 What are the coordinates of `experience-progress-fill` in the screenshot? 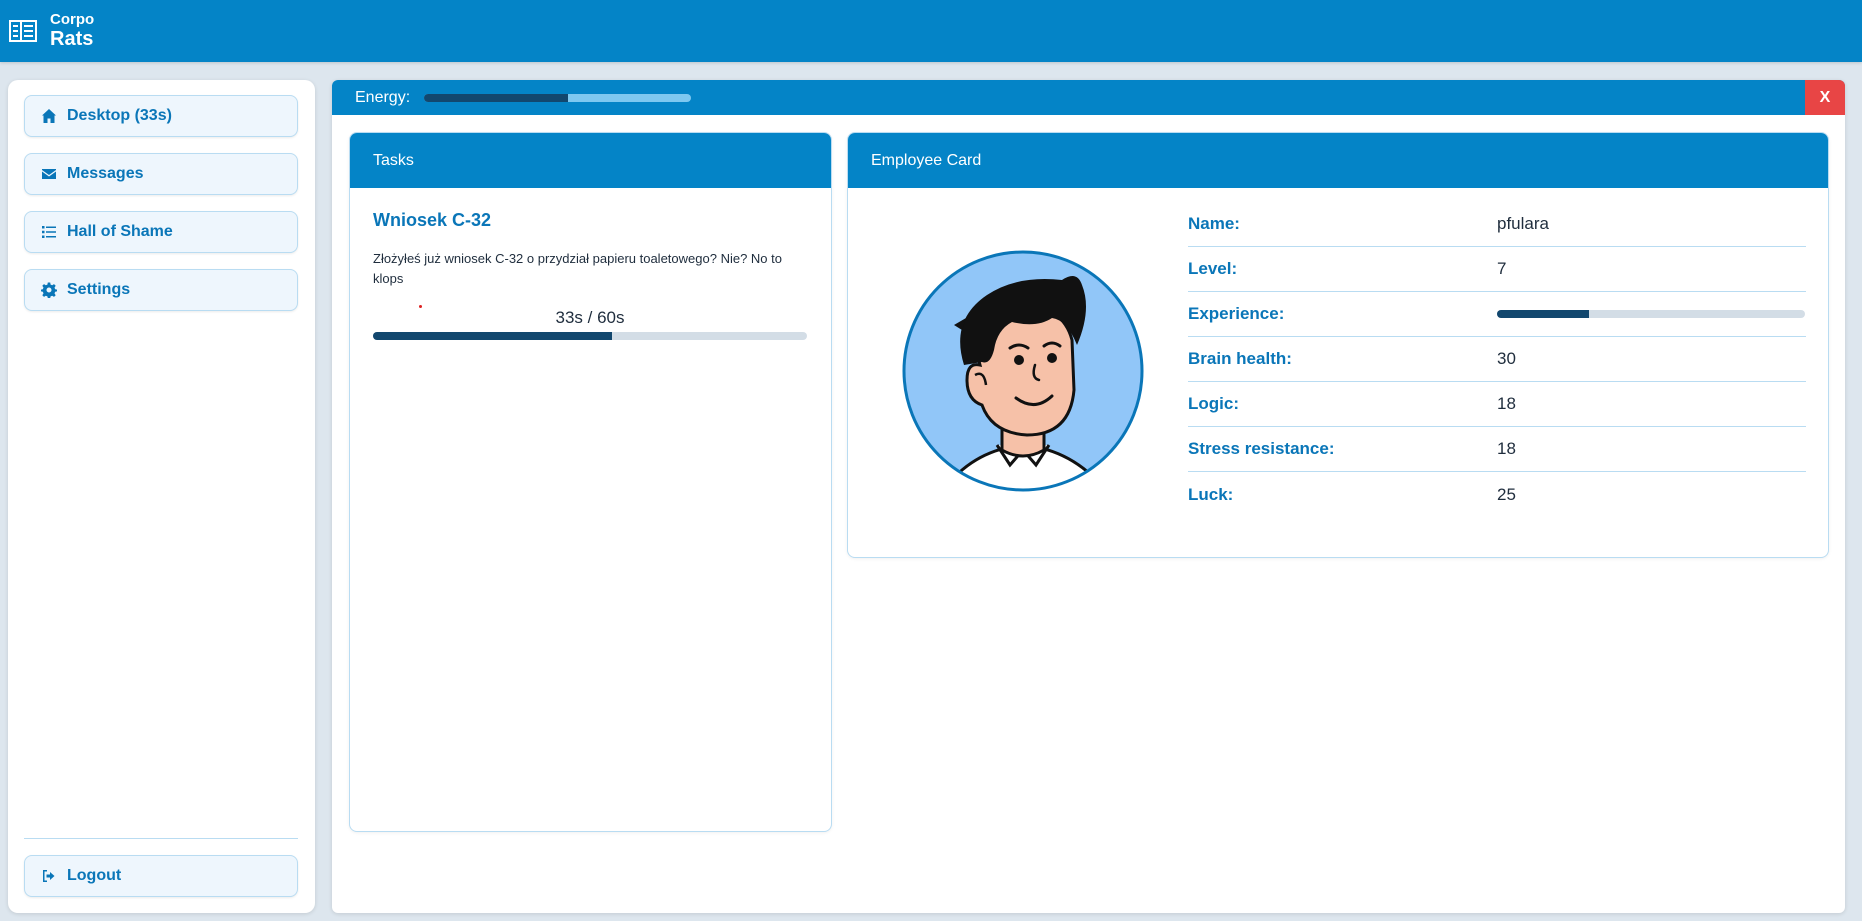 It's located at (1543, 314).